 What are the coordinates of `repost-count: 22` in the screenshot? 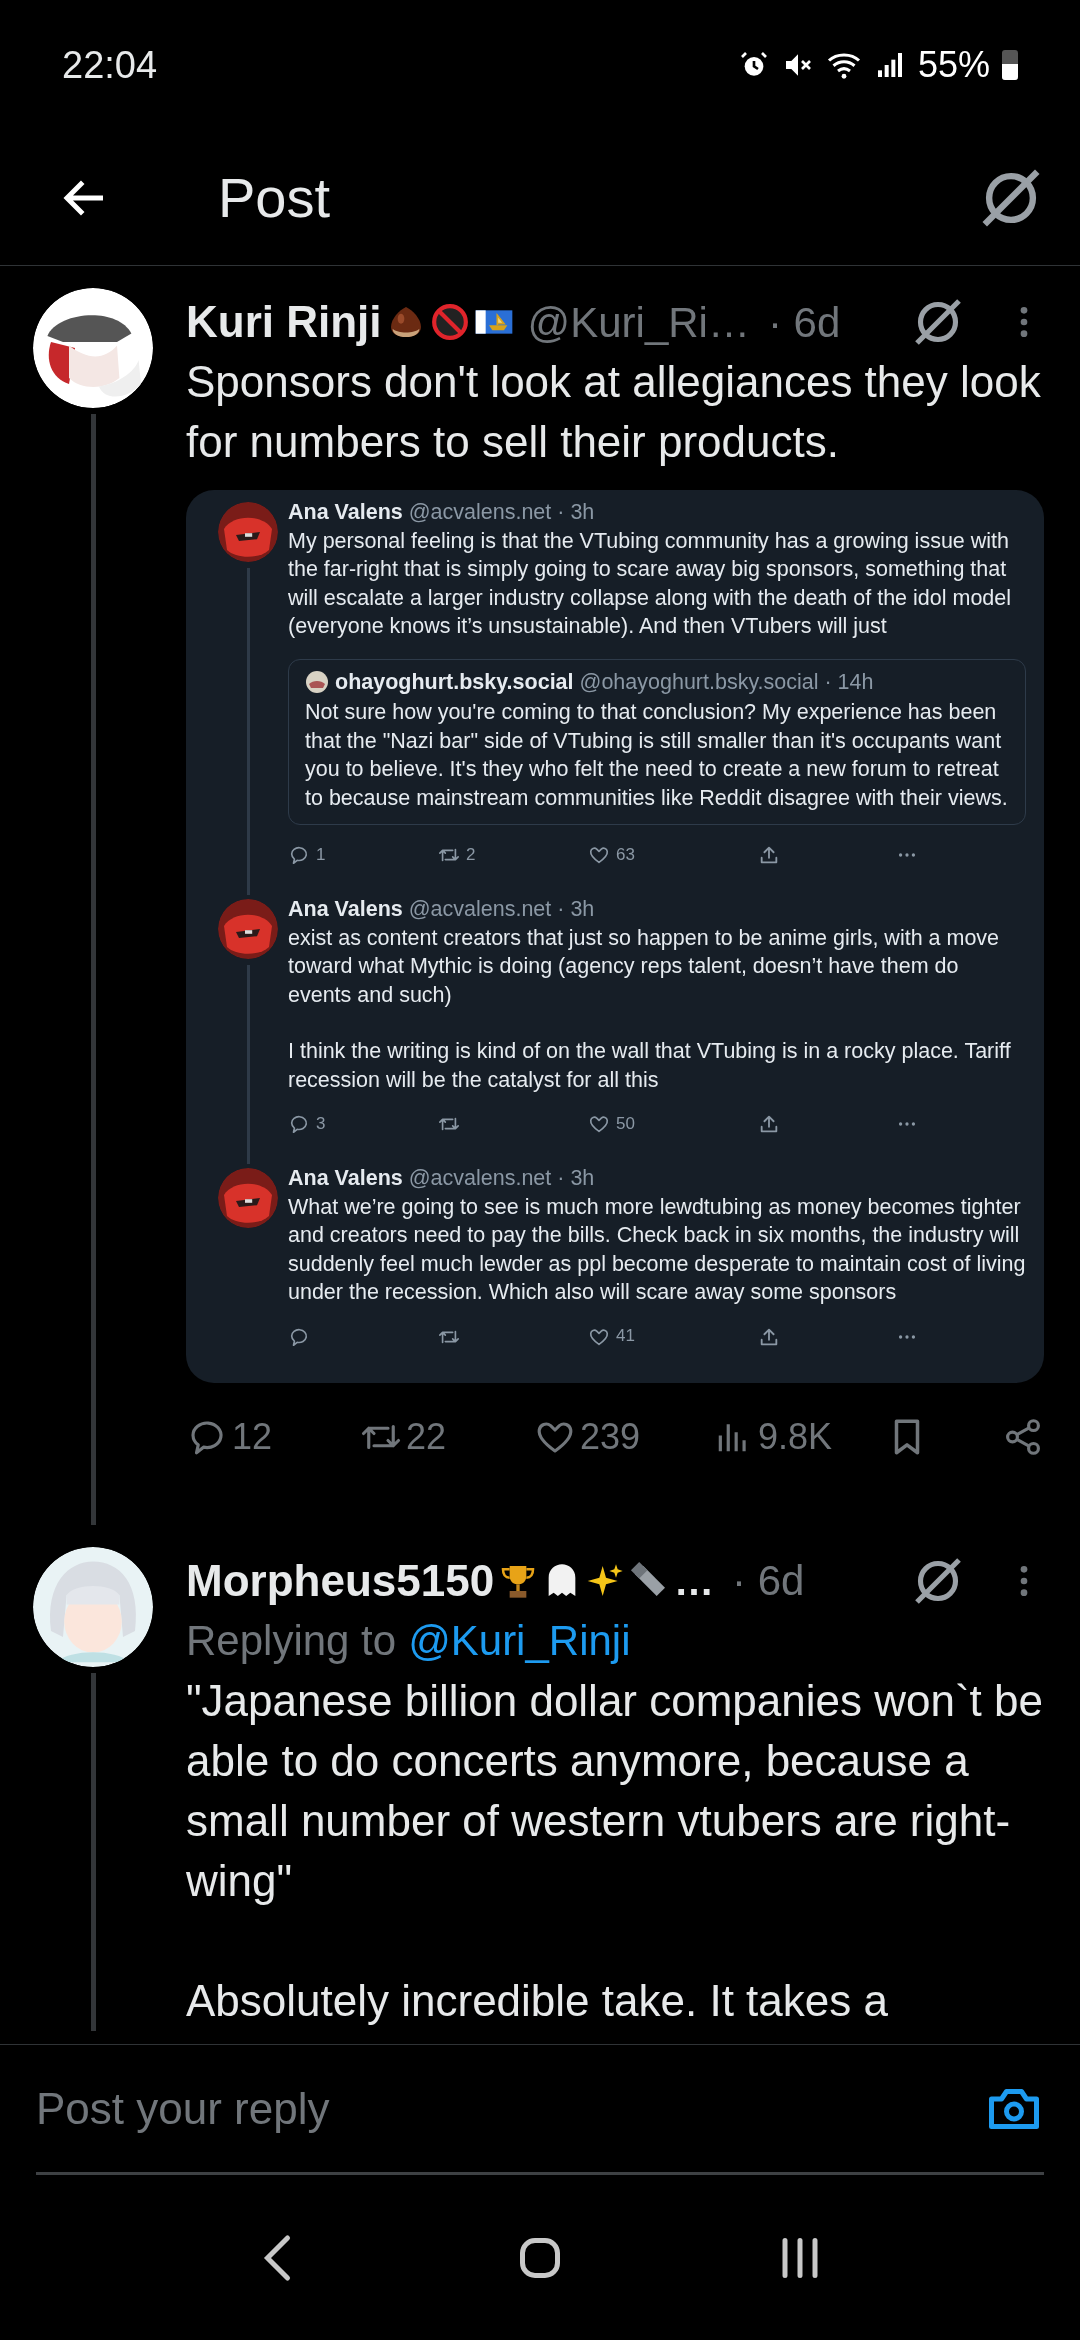 It's located at (426, 1436).